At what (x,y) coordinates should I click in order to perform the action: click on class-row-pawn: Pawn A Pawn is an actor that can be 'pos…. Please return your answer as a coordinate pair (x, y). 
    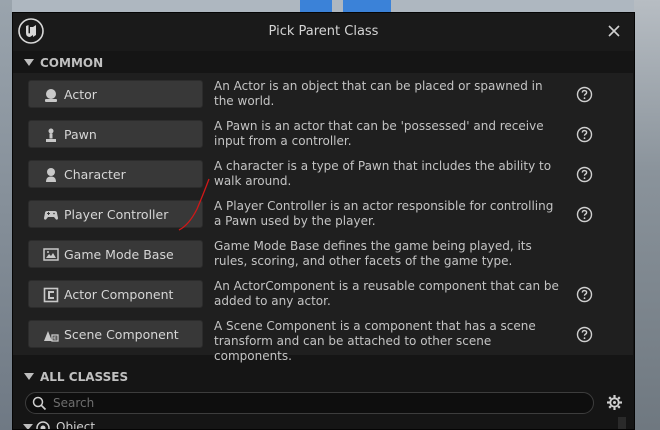
    Looking at the image, I should click on (323, 133).